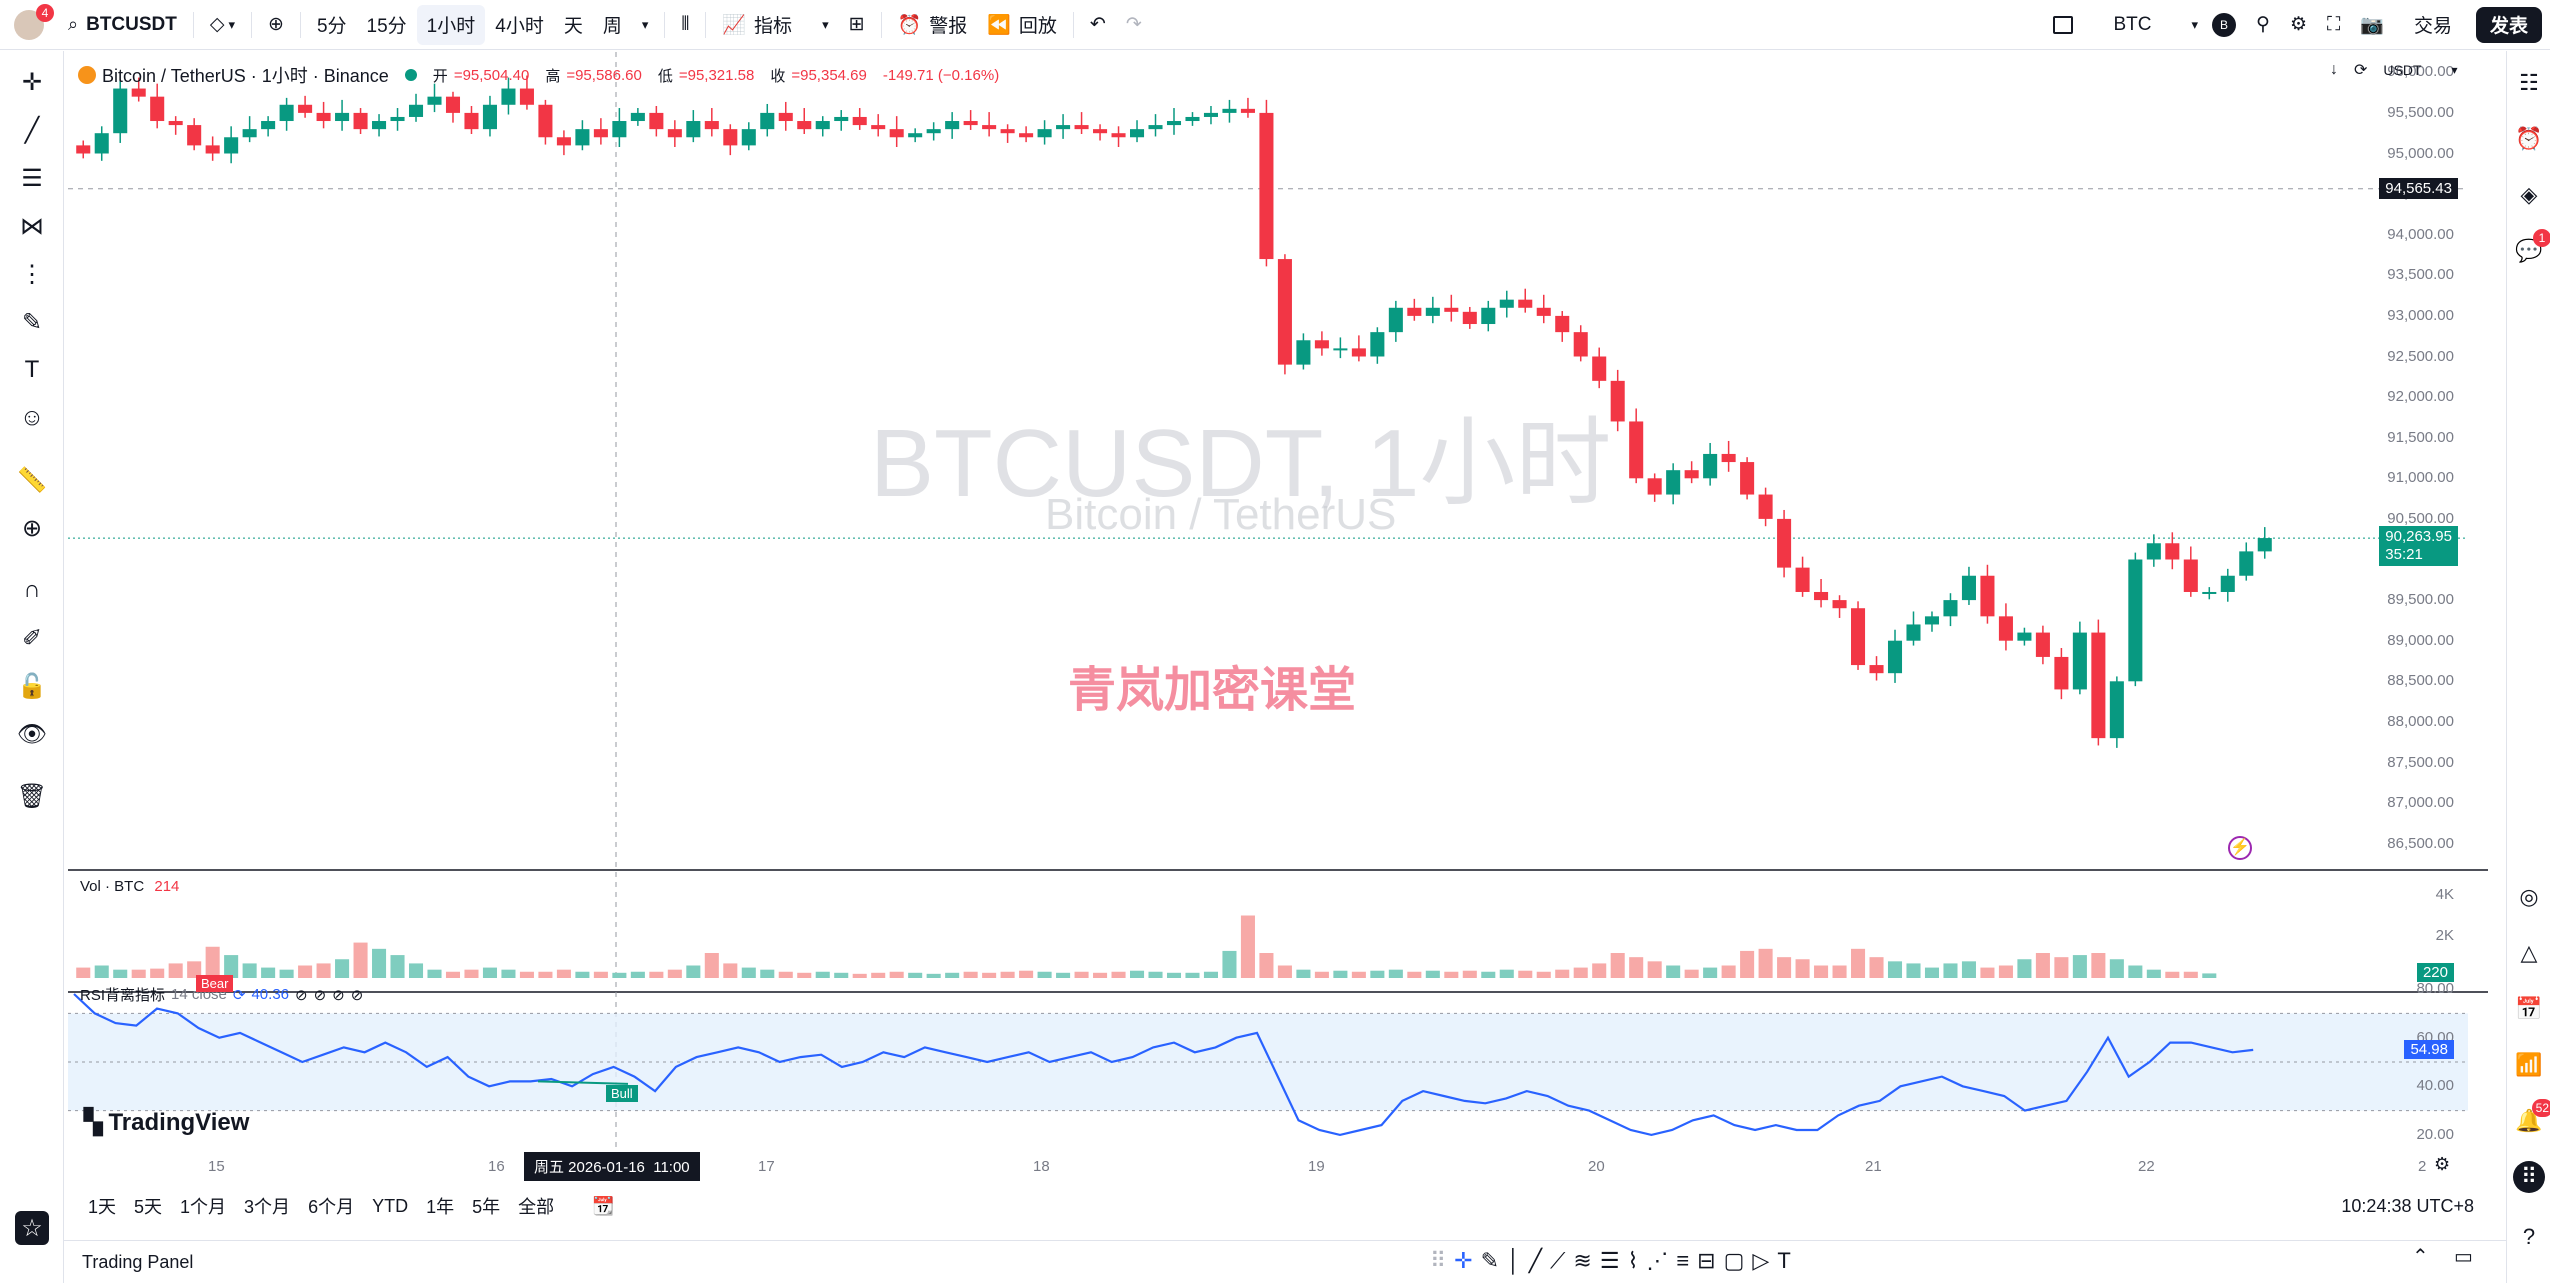 The height and width of the screenshot is (1283, 2550). I want to click on publish-button: 发表, so click(2508, 24).